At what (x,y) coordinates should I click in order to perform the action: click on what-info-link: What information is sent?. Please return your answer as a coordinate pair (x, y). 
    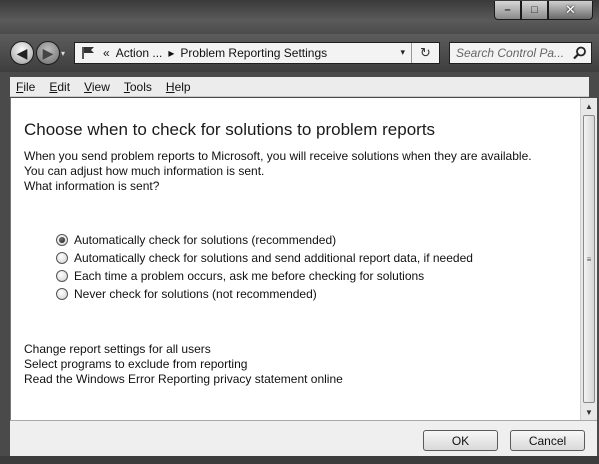
    Looking at the image, I should click on (299, 186).